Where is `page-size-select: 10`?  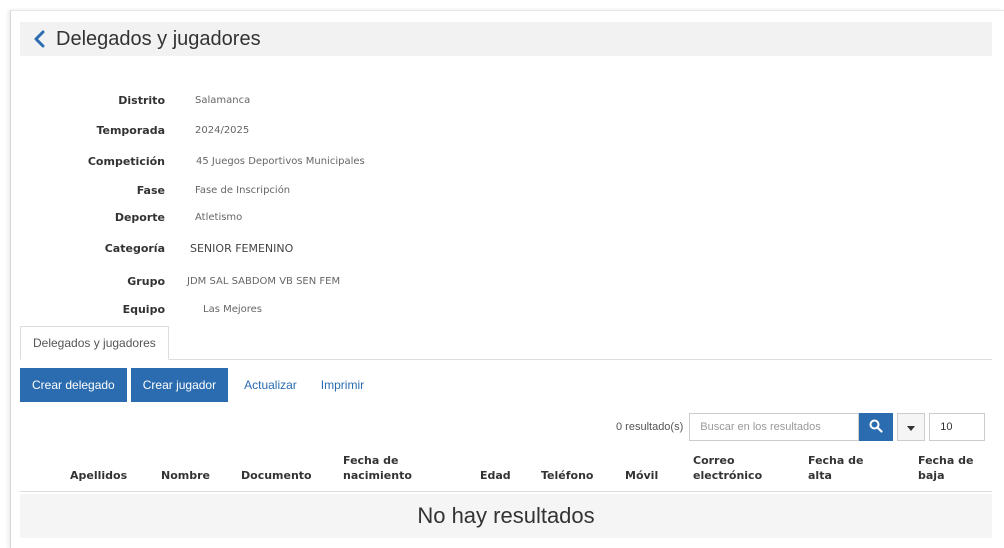 page-size-select: 10 is located at coordinates (957, 427).